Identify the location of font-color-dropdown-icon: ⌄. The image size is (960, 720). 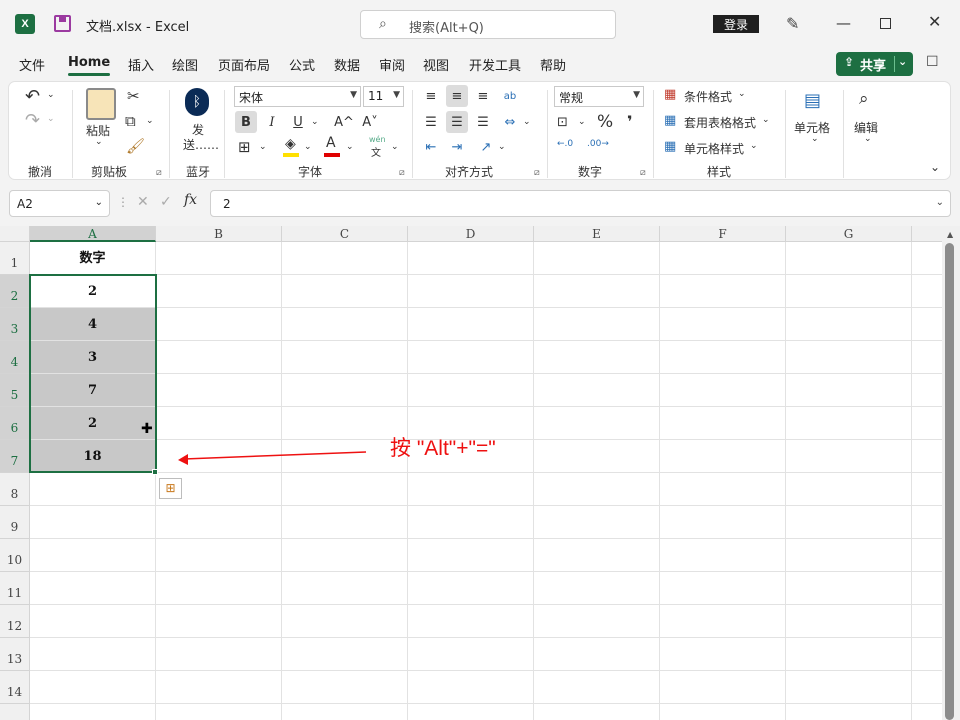
(350, 147).